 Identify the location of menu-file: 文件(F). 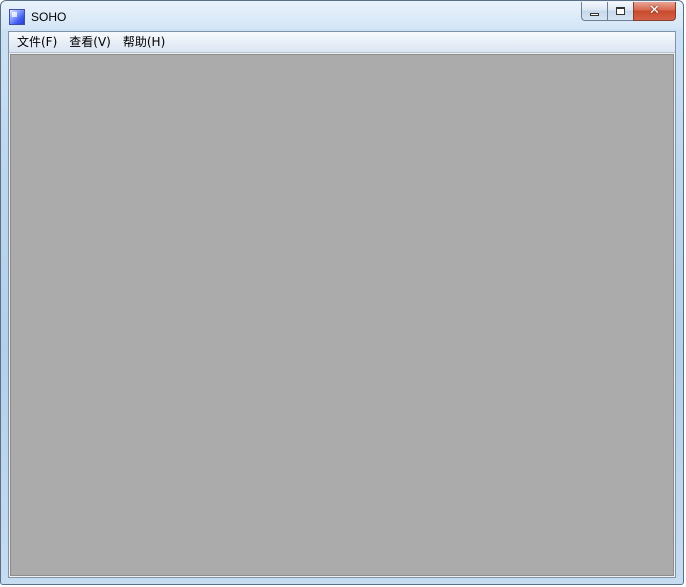
(37, 42).